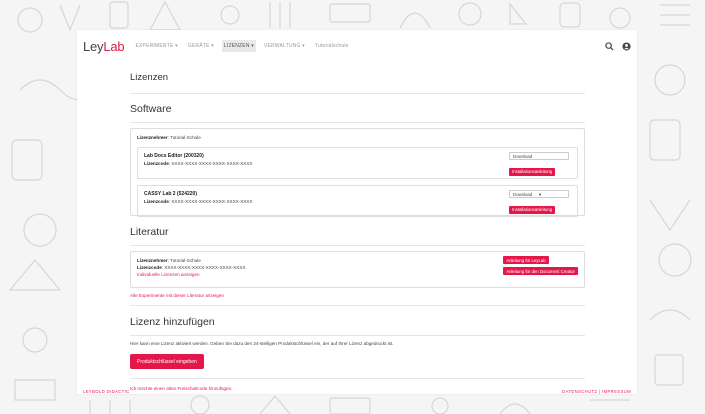 This screenshot has height=414, width=705. Describe the element at coordinates (149, 77) in the screenshot. I see `page-title: Lizenzen` at that location.